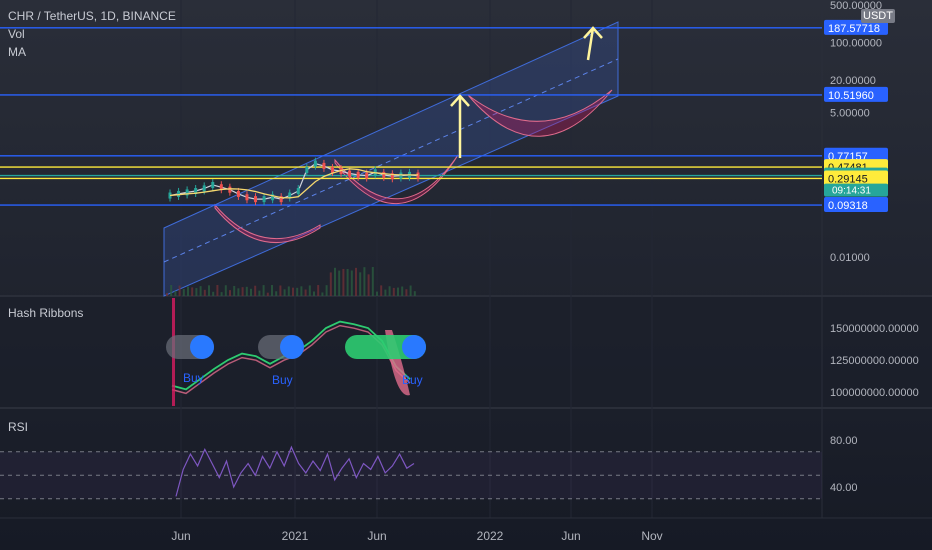  Describe the element at coordinates (856, 43) in the screenshot. I see `price-tick-label: 100.00000` at that location.